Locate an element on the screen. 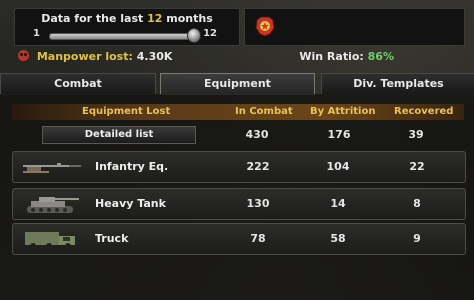 The image size is (474, 300). cell-by-attrition: 58 is located at coordinates (338, 238).